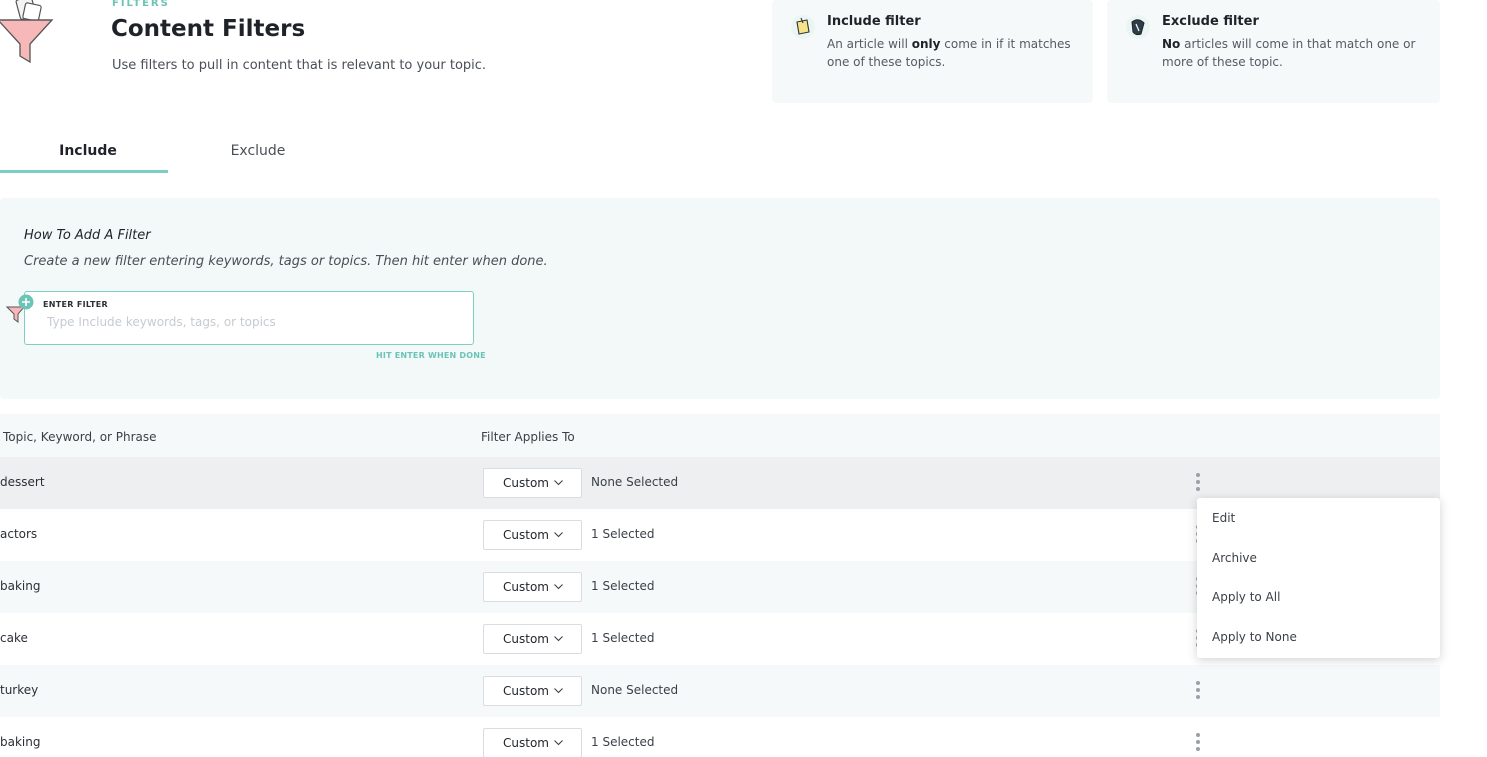 Image resolution: width=1487 pixels, height=757 pixels. What do you see at coordinates (19, 534) in the screenshot?
I see `row-keyword: actors` at bounding box center [19, 534].